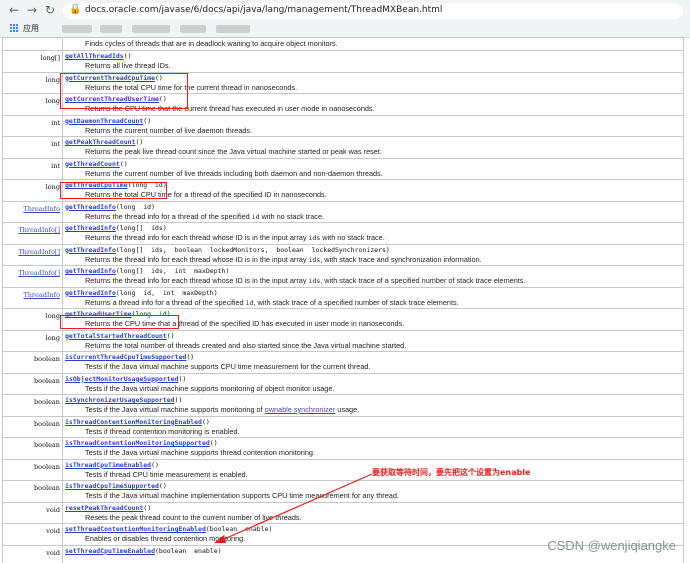 The height and width of the screenshot is (563, 690). What do you see at coordinates (128, 65) in the screenshot?
I see `description-text: Returns all live thread IDs.` at bounding box center [128, 65].